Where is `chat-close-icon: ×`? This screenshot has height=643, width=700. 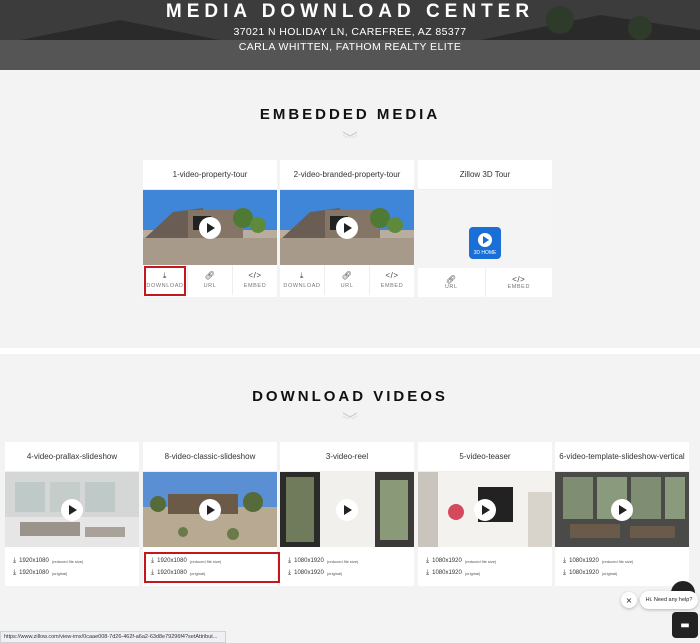 chat-close-icon: × is located at coordinates (629, 600).